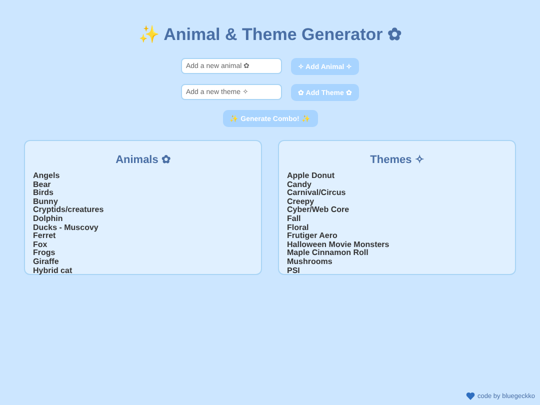 The image size is (540, 405). I want to click on list-item: Floral, so click(298, 228).